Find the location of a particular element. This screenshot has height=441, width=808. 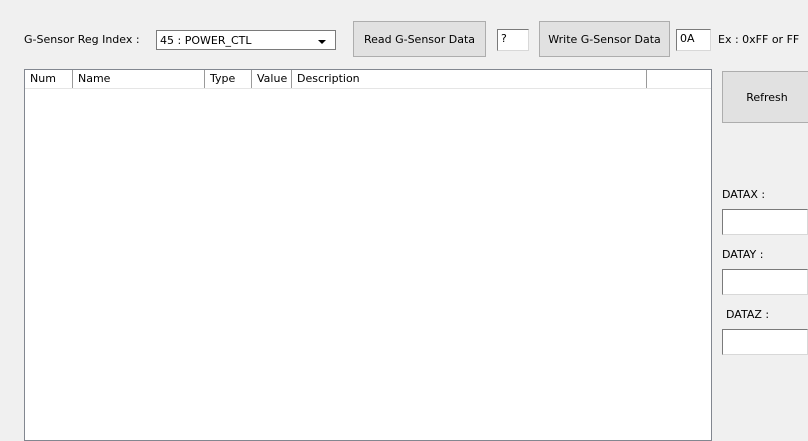

dataz-field is located at coordinates (765, 342).